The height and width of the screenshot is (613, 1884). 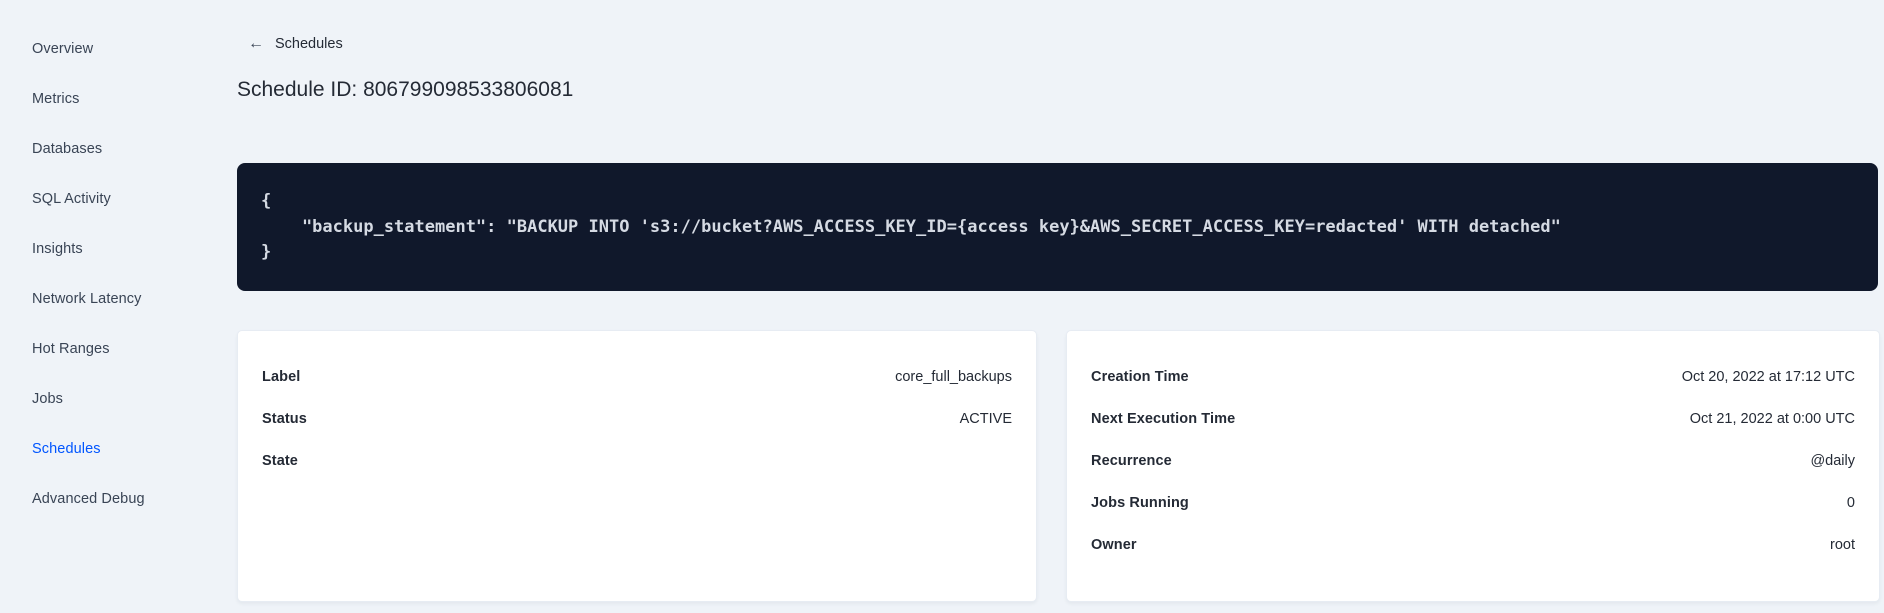 I want to click on code-line: {, so click(x=266, y=201).